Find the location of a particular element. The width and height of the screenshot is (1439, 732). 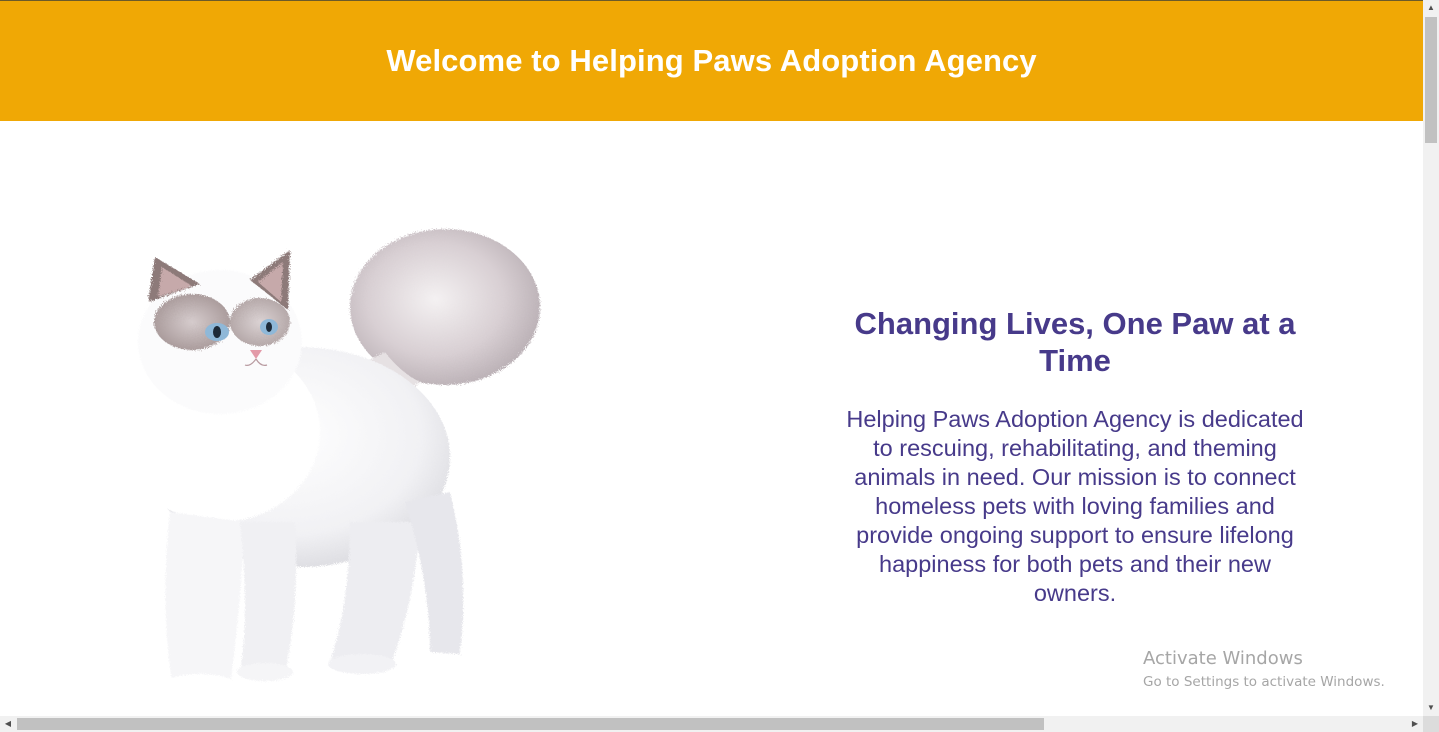

hero-title: Changing Lives, One Paw at a Time is located at coordinates (1075, 342).